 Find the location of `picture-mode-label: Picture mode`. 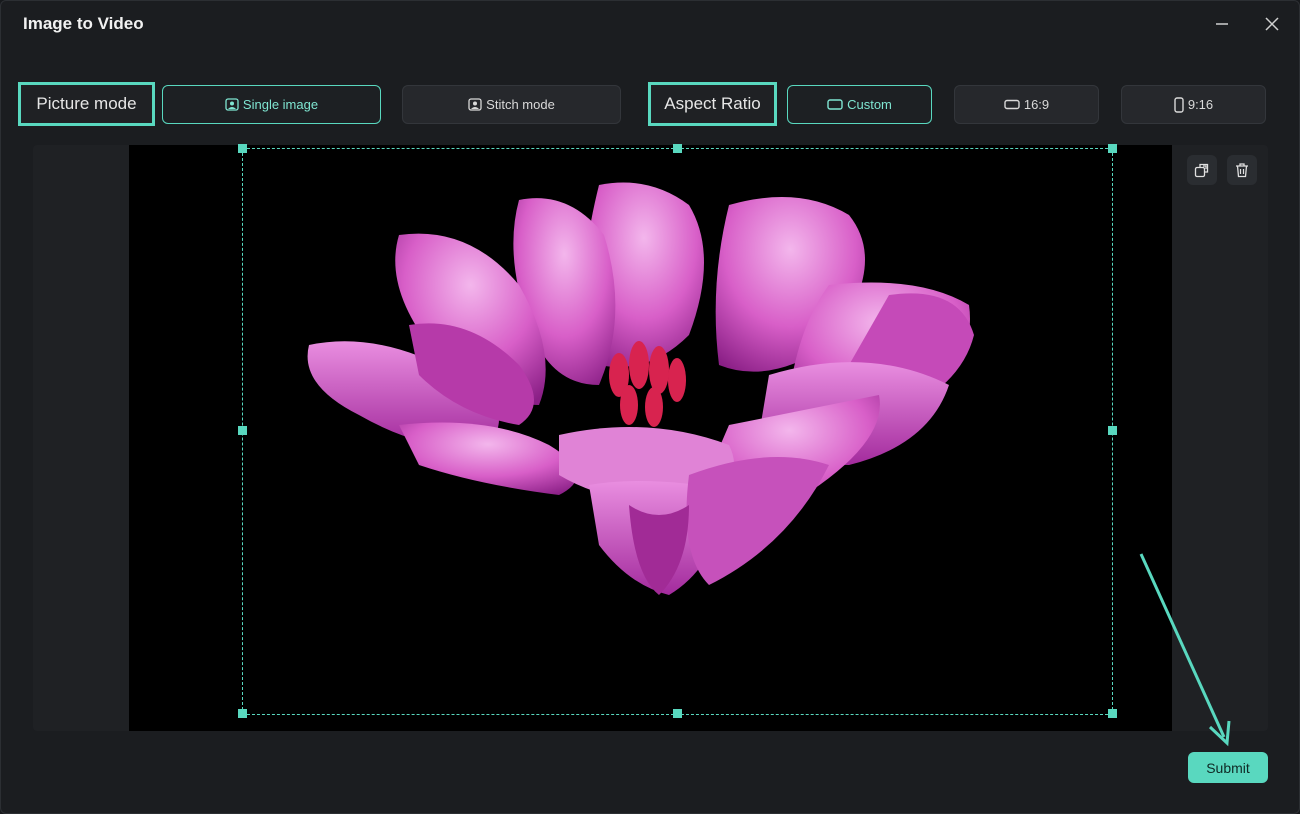

picture-mode-label: Picture mode is located at coordinates (86, 104).